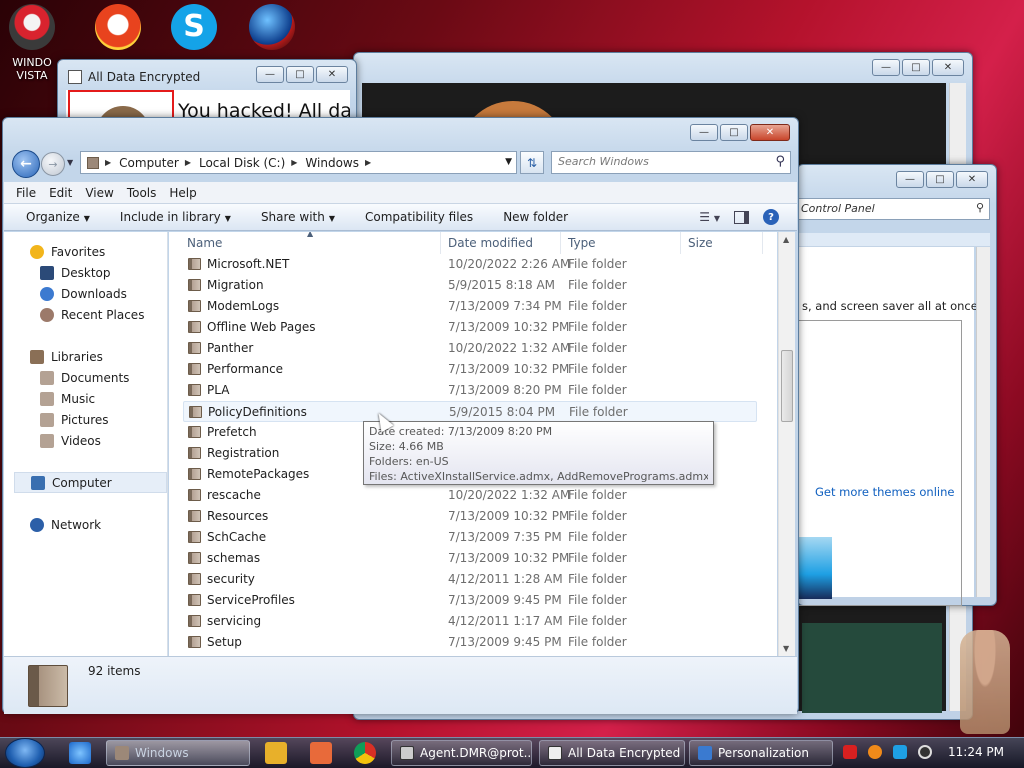 The image size is (1024, 768). What do you see at coordinates (142, 193) in the screenshot?
I see `menu-tools: Tools` at bounding box center [142, 193].